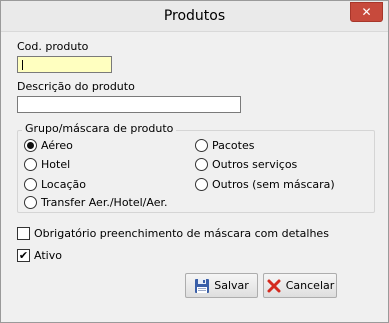 This screenshot has height=323, width=389. I want to click on red-x-icon, so click(274, 285).